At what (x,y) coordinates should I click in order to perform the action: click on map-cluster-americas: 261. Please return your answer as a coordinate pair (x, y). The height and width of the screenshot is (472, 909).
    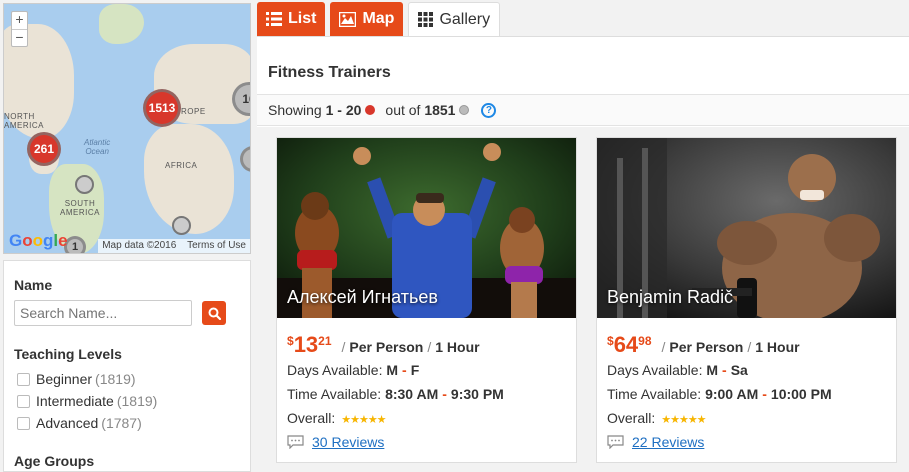
    Looking at the image, I should click on (44, 149).